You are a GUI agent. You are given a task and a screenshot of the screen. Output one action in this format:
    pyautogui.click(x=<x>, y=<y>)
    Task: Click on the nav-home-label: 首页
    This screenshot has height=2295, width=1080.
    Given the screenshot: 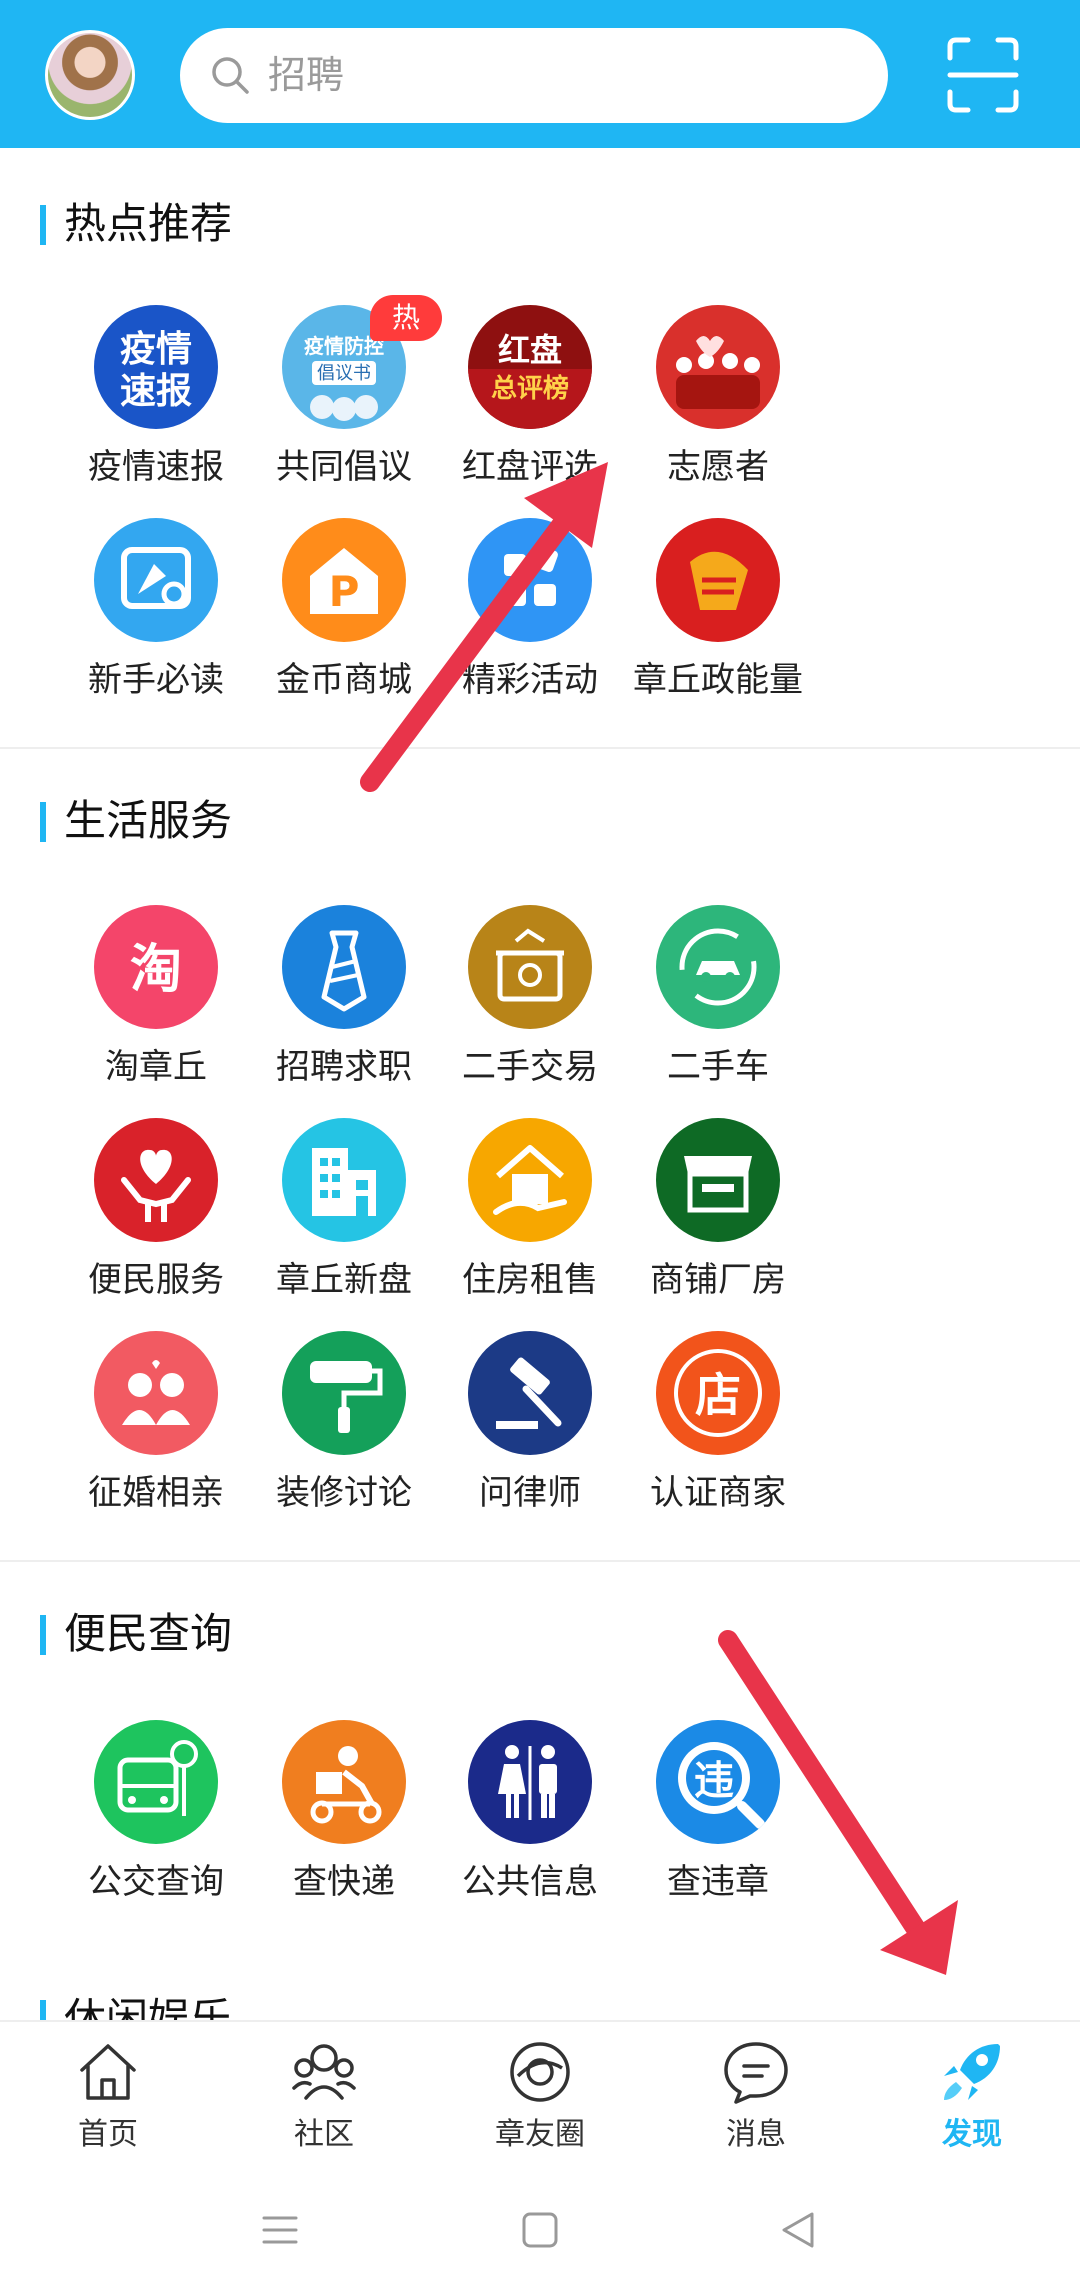 What is the action you would take?
    pyautogui.click(x=108, y=2134)
    